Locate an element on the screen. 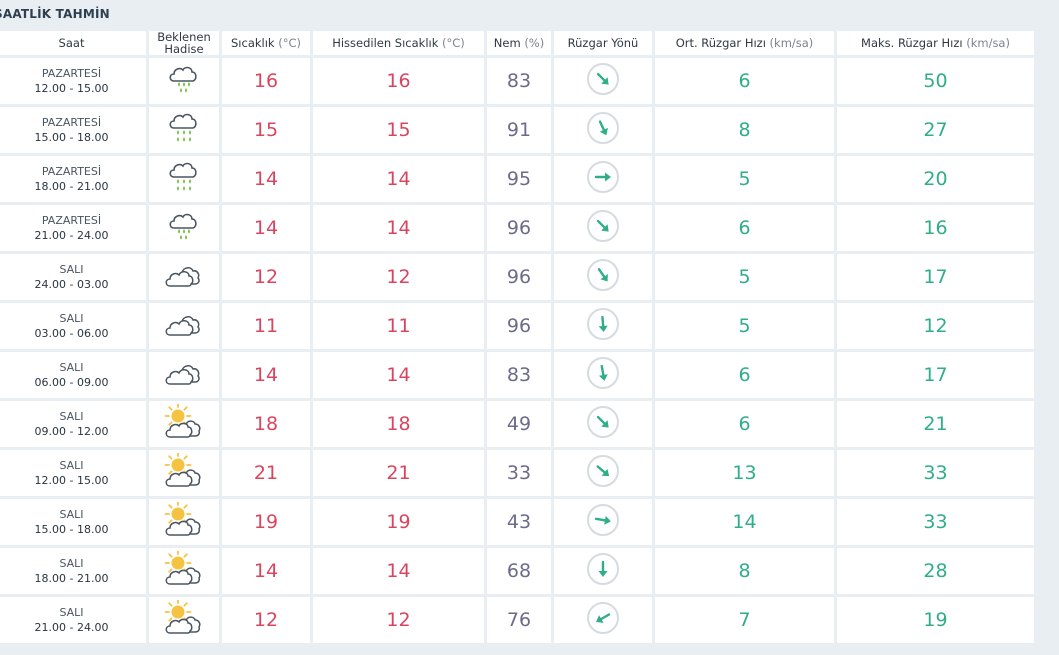 This screenshot has height=655, width=1059. avg-wind-cell: 7 is located at coordinates (744, 620).